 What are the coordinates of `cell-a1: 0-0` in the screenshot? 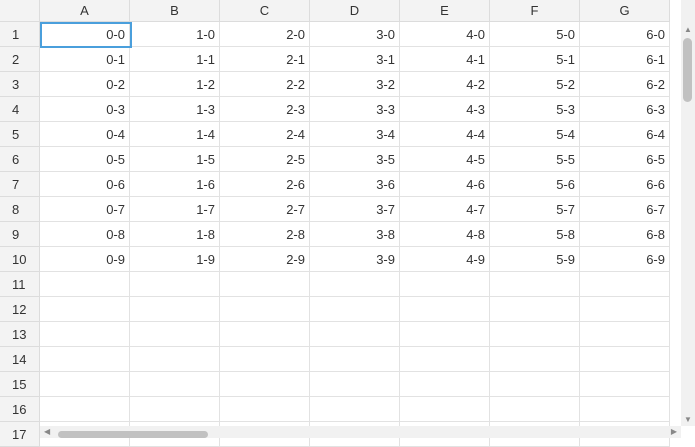 It's located at (85, 34).